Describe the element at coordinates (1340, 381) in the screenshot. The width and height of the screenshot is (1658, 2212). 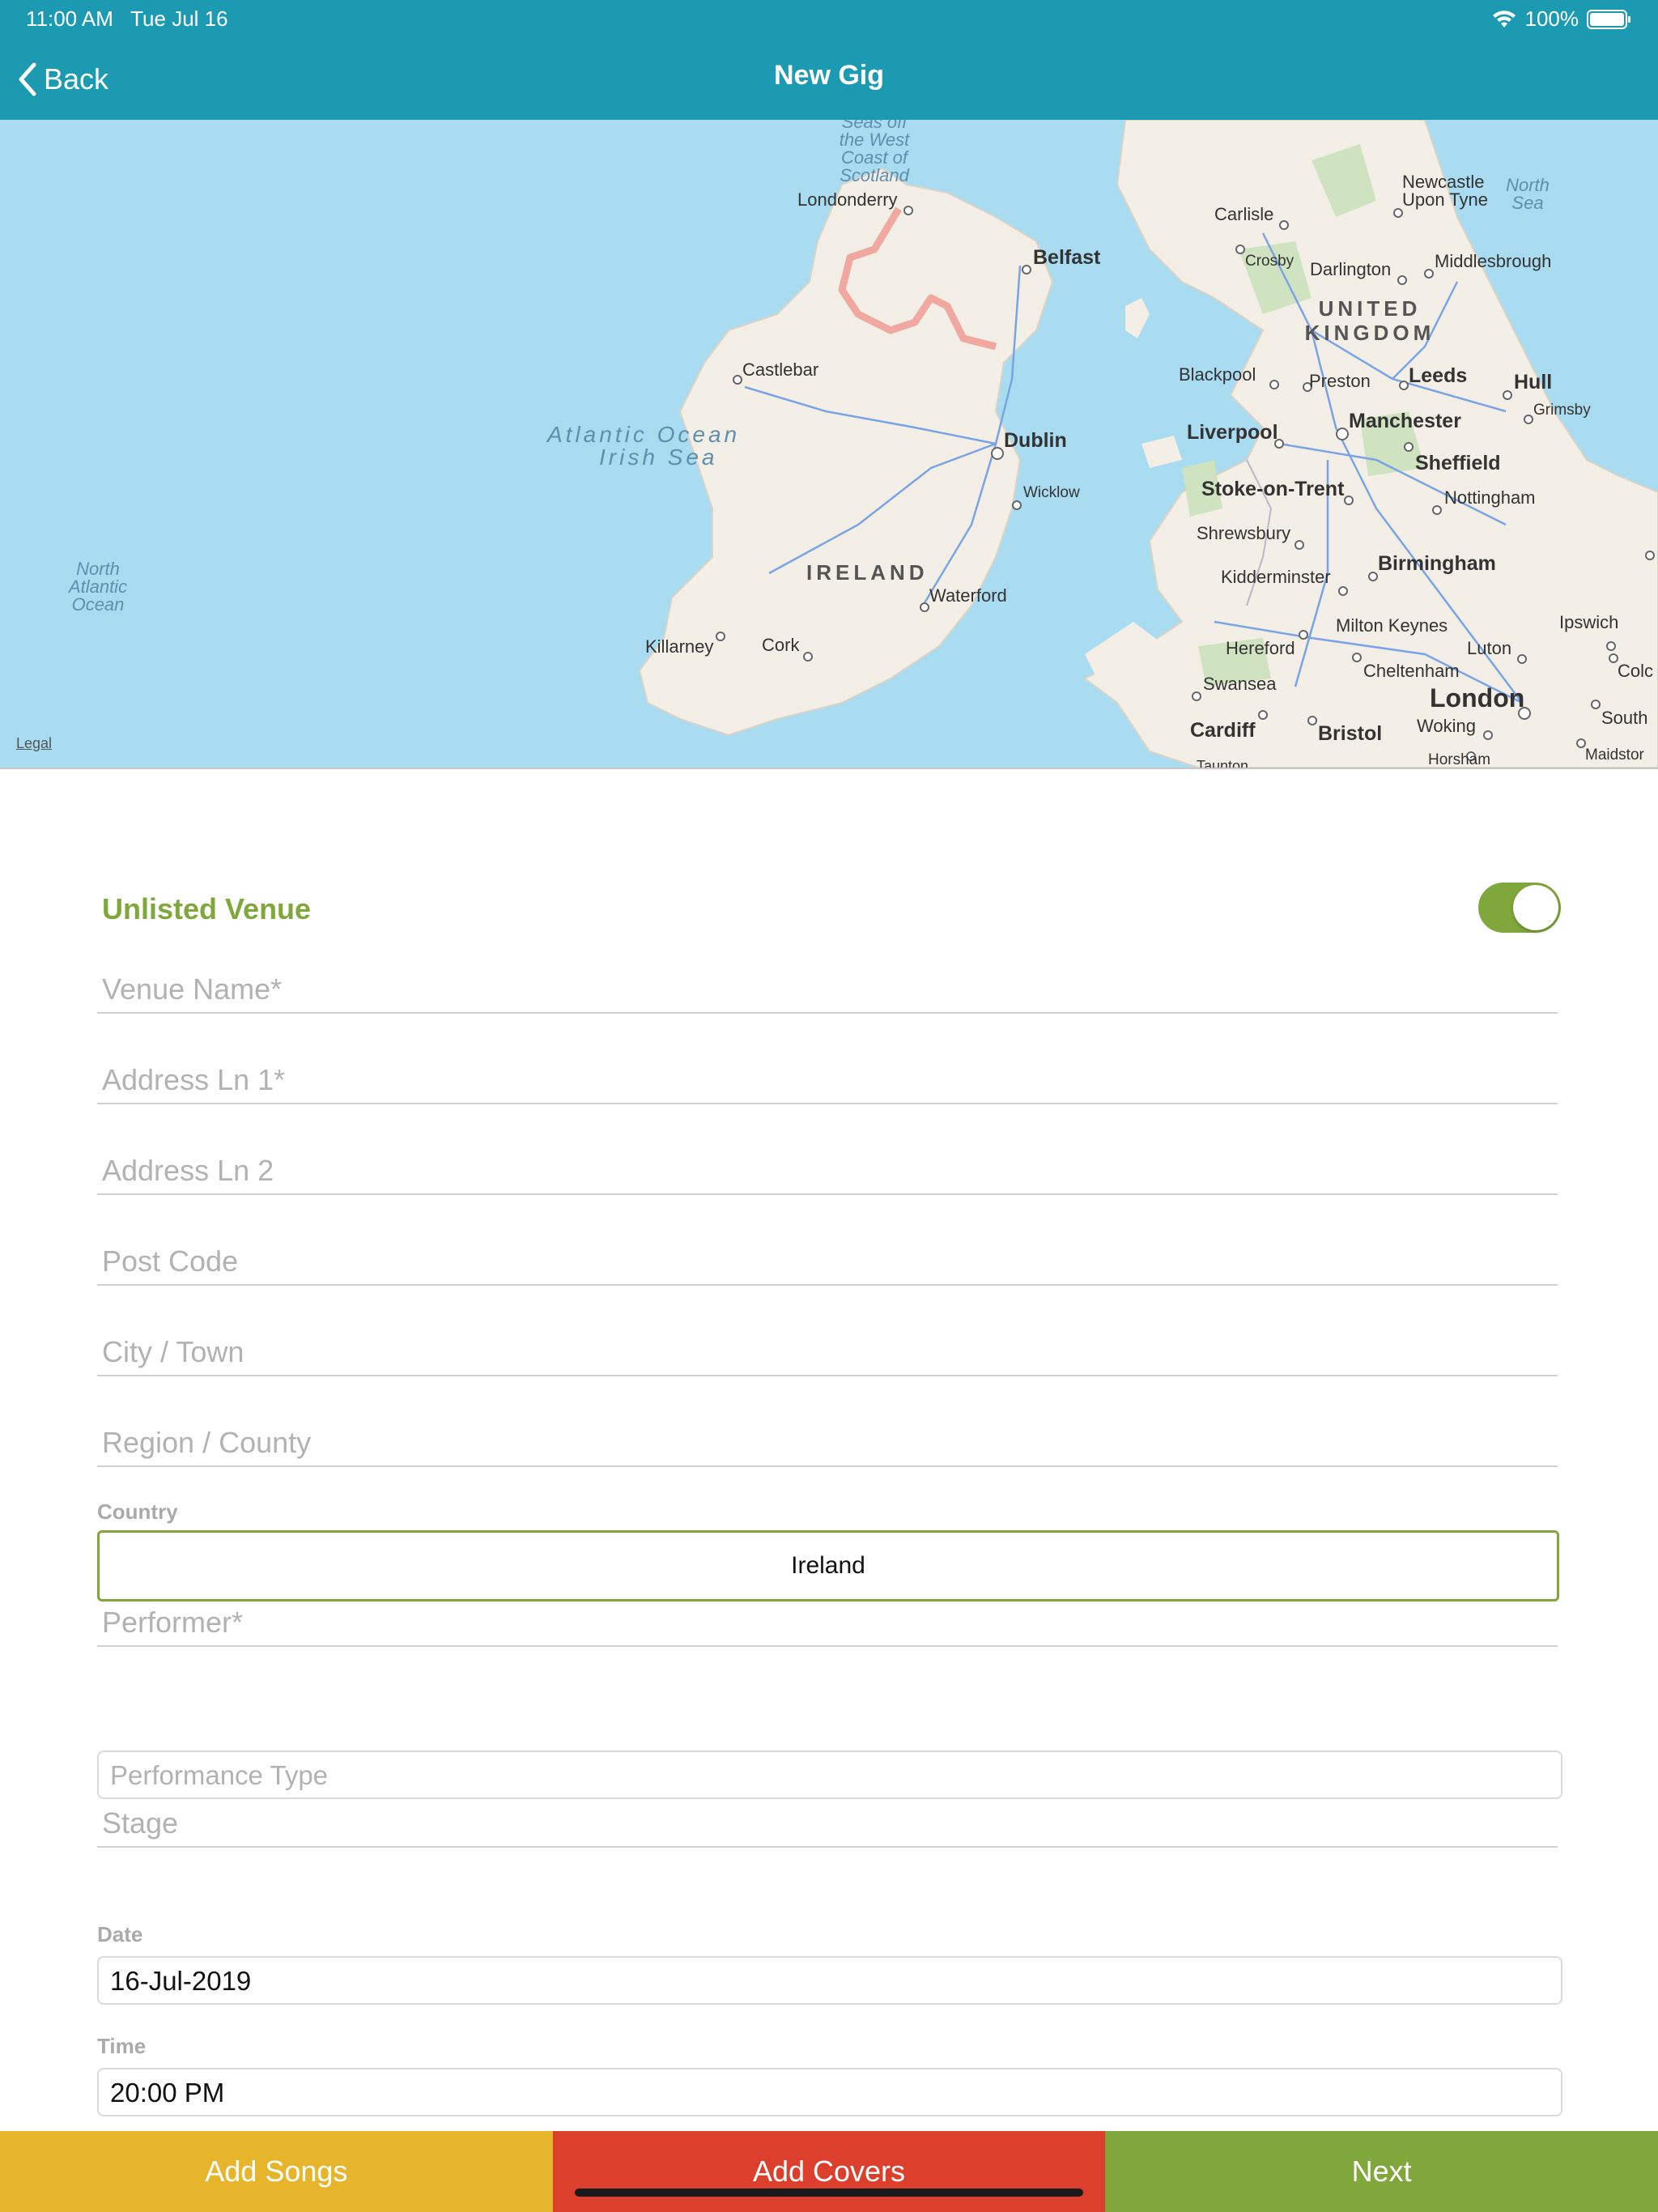
I see `map-label-preston: Preston` at that location.